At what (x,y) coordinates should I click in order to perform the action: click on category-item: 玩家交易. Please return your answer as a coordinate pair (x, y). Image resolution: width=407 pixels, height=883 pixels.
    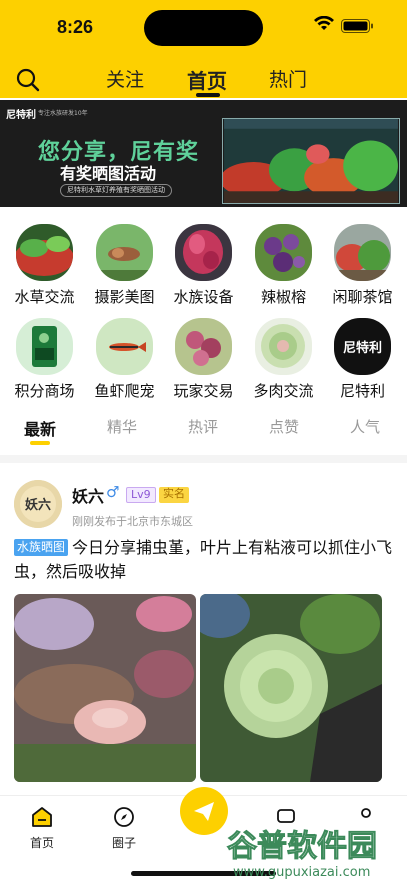
    Looking at the image, I should click on (203, 359).